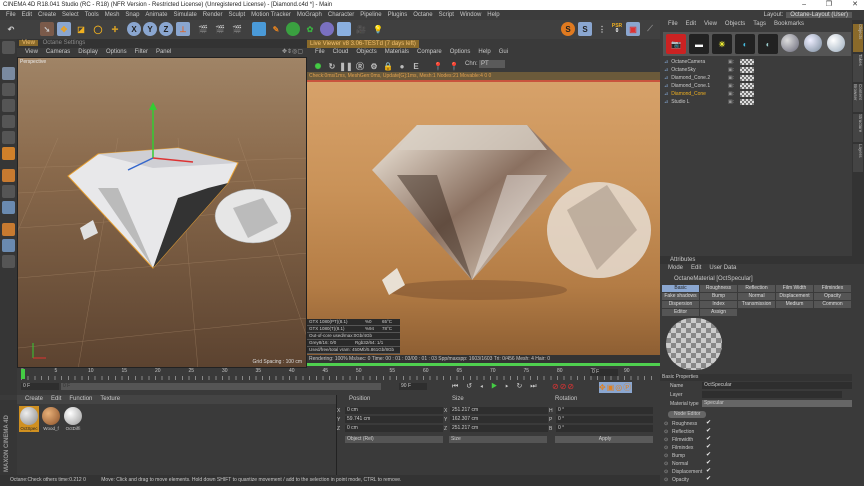  I want to click on tab-view: View, so click(28, 43).